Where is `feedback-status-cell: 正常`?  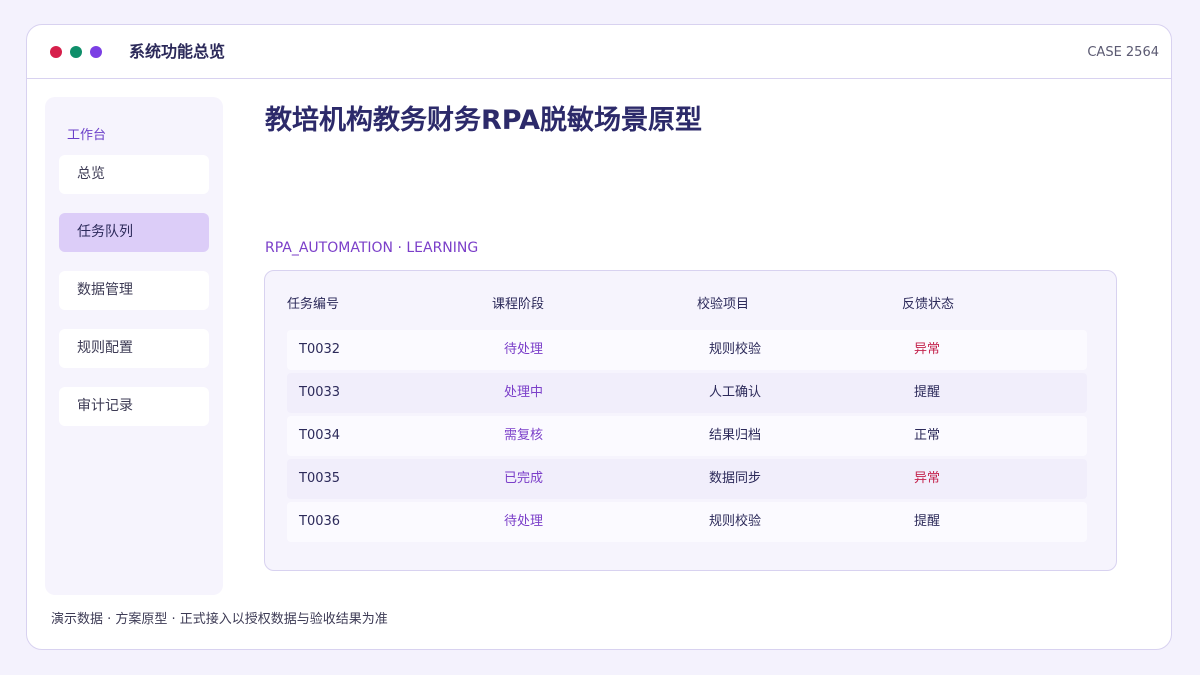 feedback-status-cell: 正常 is located at coordinates (927, 435).